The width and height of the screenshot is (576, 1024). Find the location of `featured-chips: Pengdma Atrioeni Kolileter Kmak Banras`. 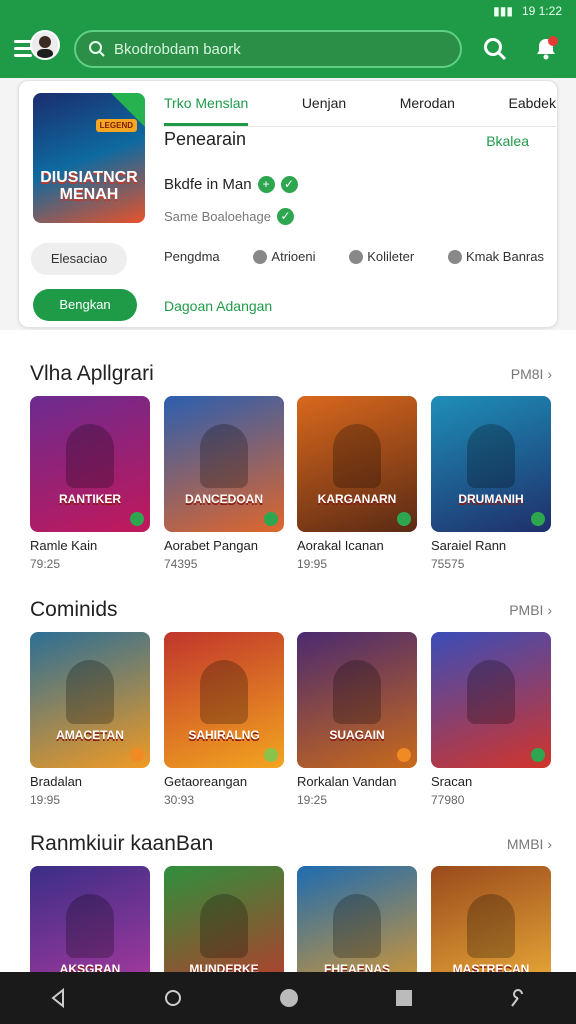

featured-chips: Pengdma Atrioeni Kolileter Kmak Banras is located at coordinates (354, 256).